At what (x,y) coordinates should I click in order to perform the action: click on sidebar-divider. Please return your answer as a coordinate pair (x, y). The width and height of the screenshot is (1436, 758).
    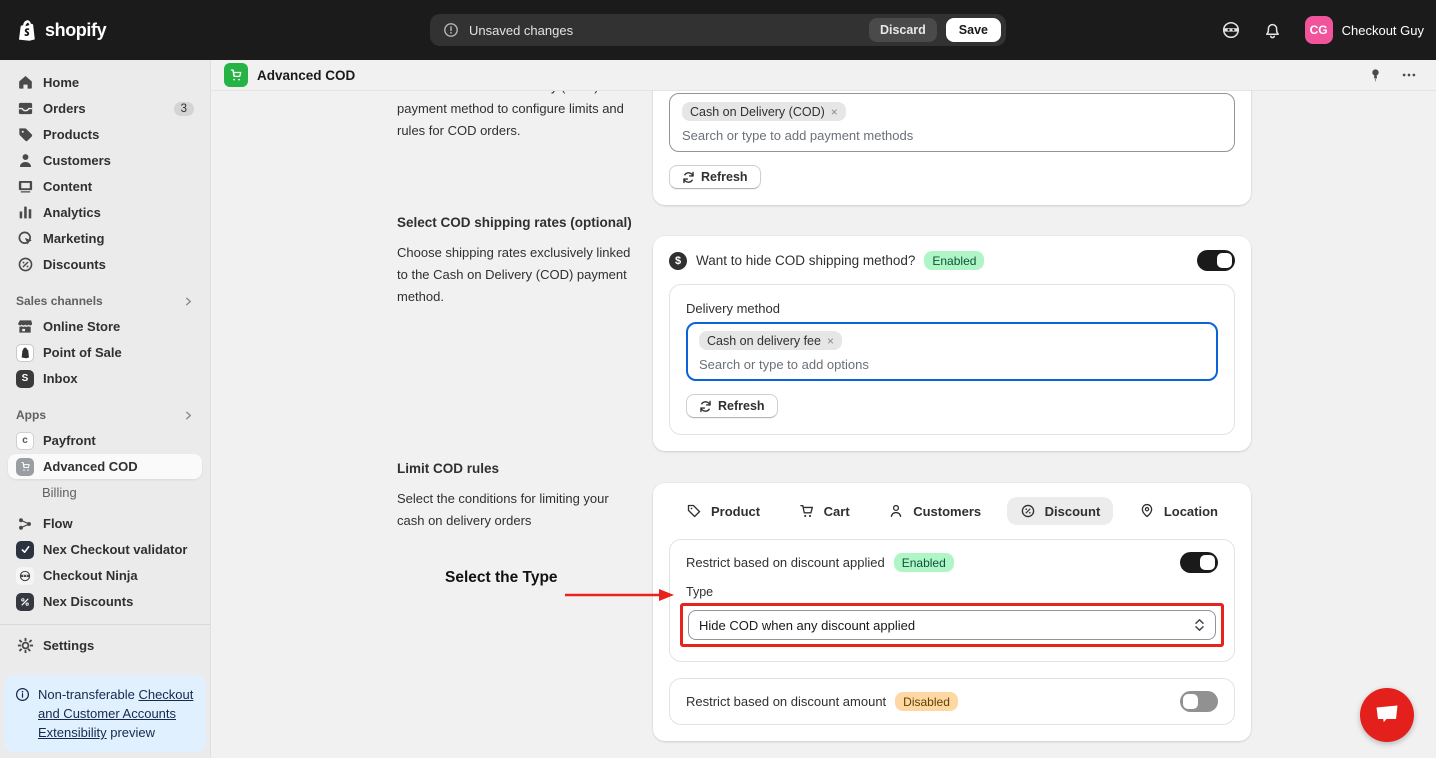
    Looking at the image, I should click on (105, 624).